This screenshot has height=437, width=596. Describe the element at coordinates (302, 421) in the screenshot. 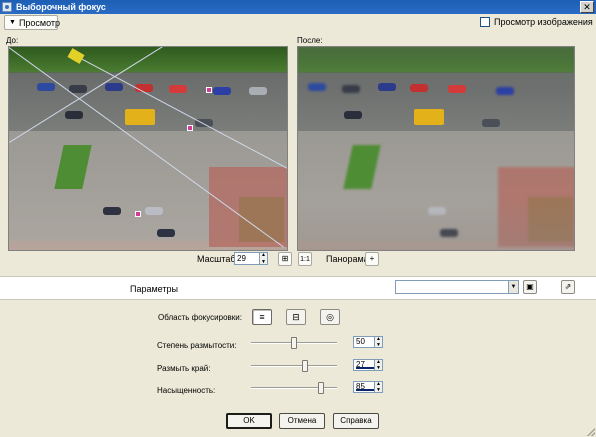

I see `cancel-button: Отмена` at that location.